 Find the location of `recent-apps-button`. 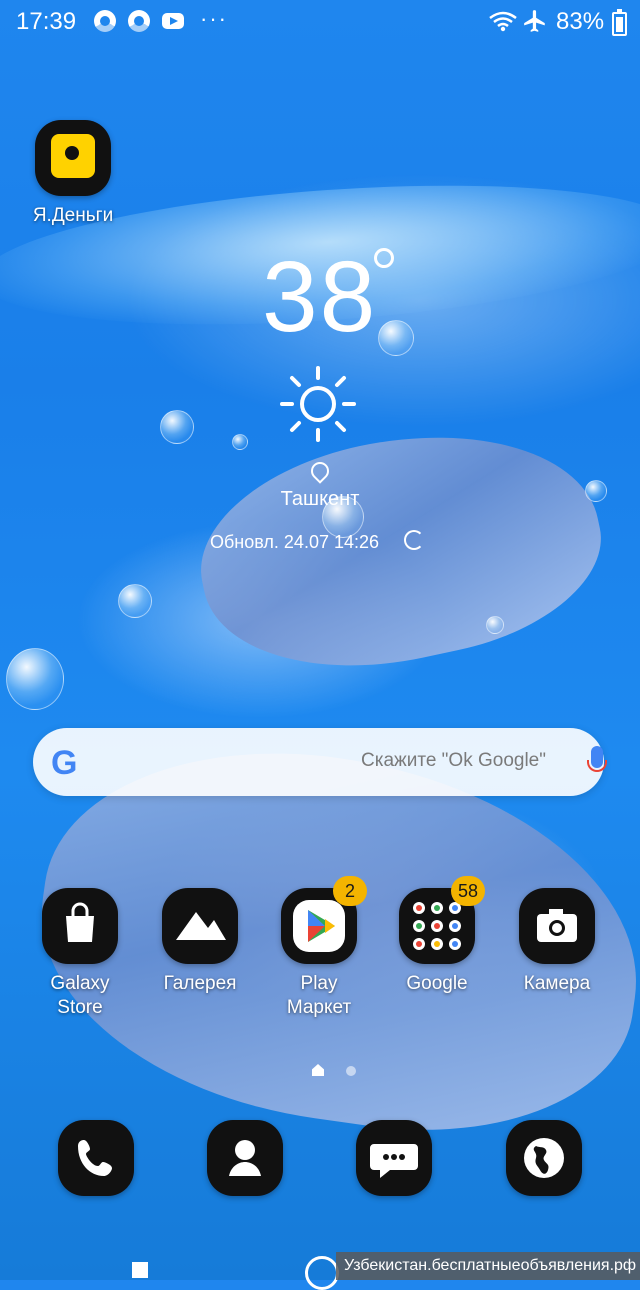

recent-apps-button is located at coordinates (140, 1270).